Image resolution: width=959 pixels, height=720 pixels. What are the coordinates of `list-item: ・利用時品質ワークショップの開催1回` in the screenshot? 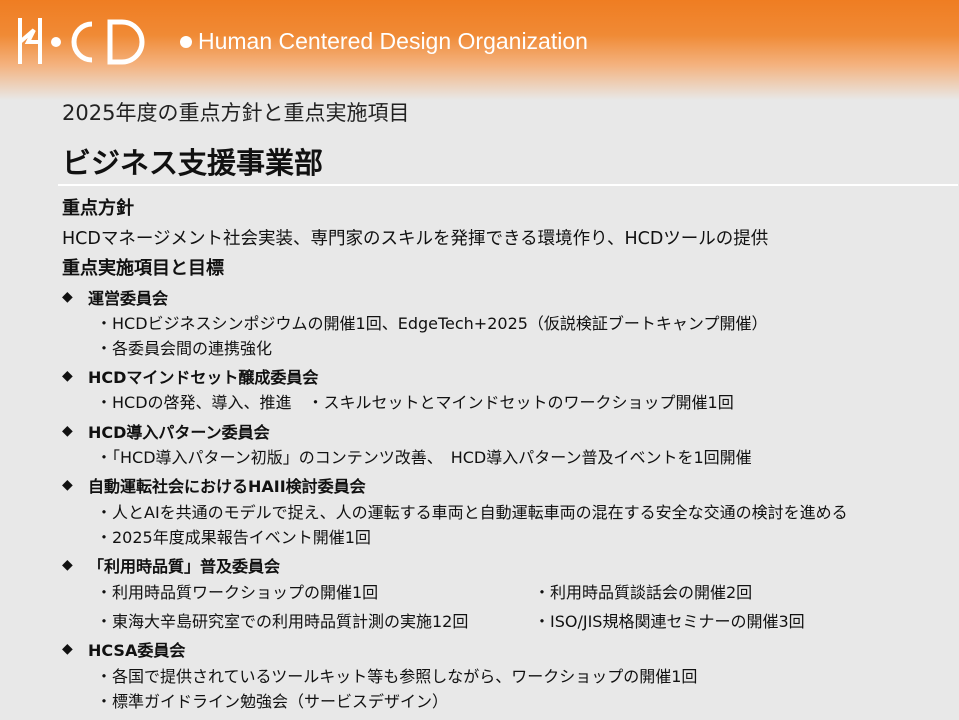 It's located at (237, 592).